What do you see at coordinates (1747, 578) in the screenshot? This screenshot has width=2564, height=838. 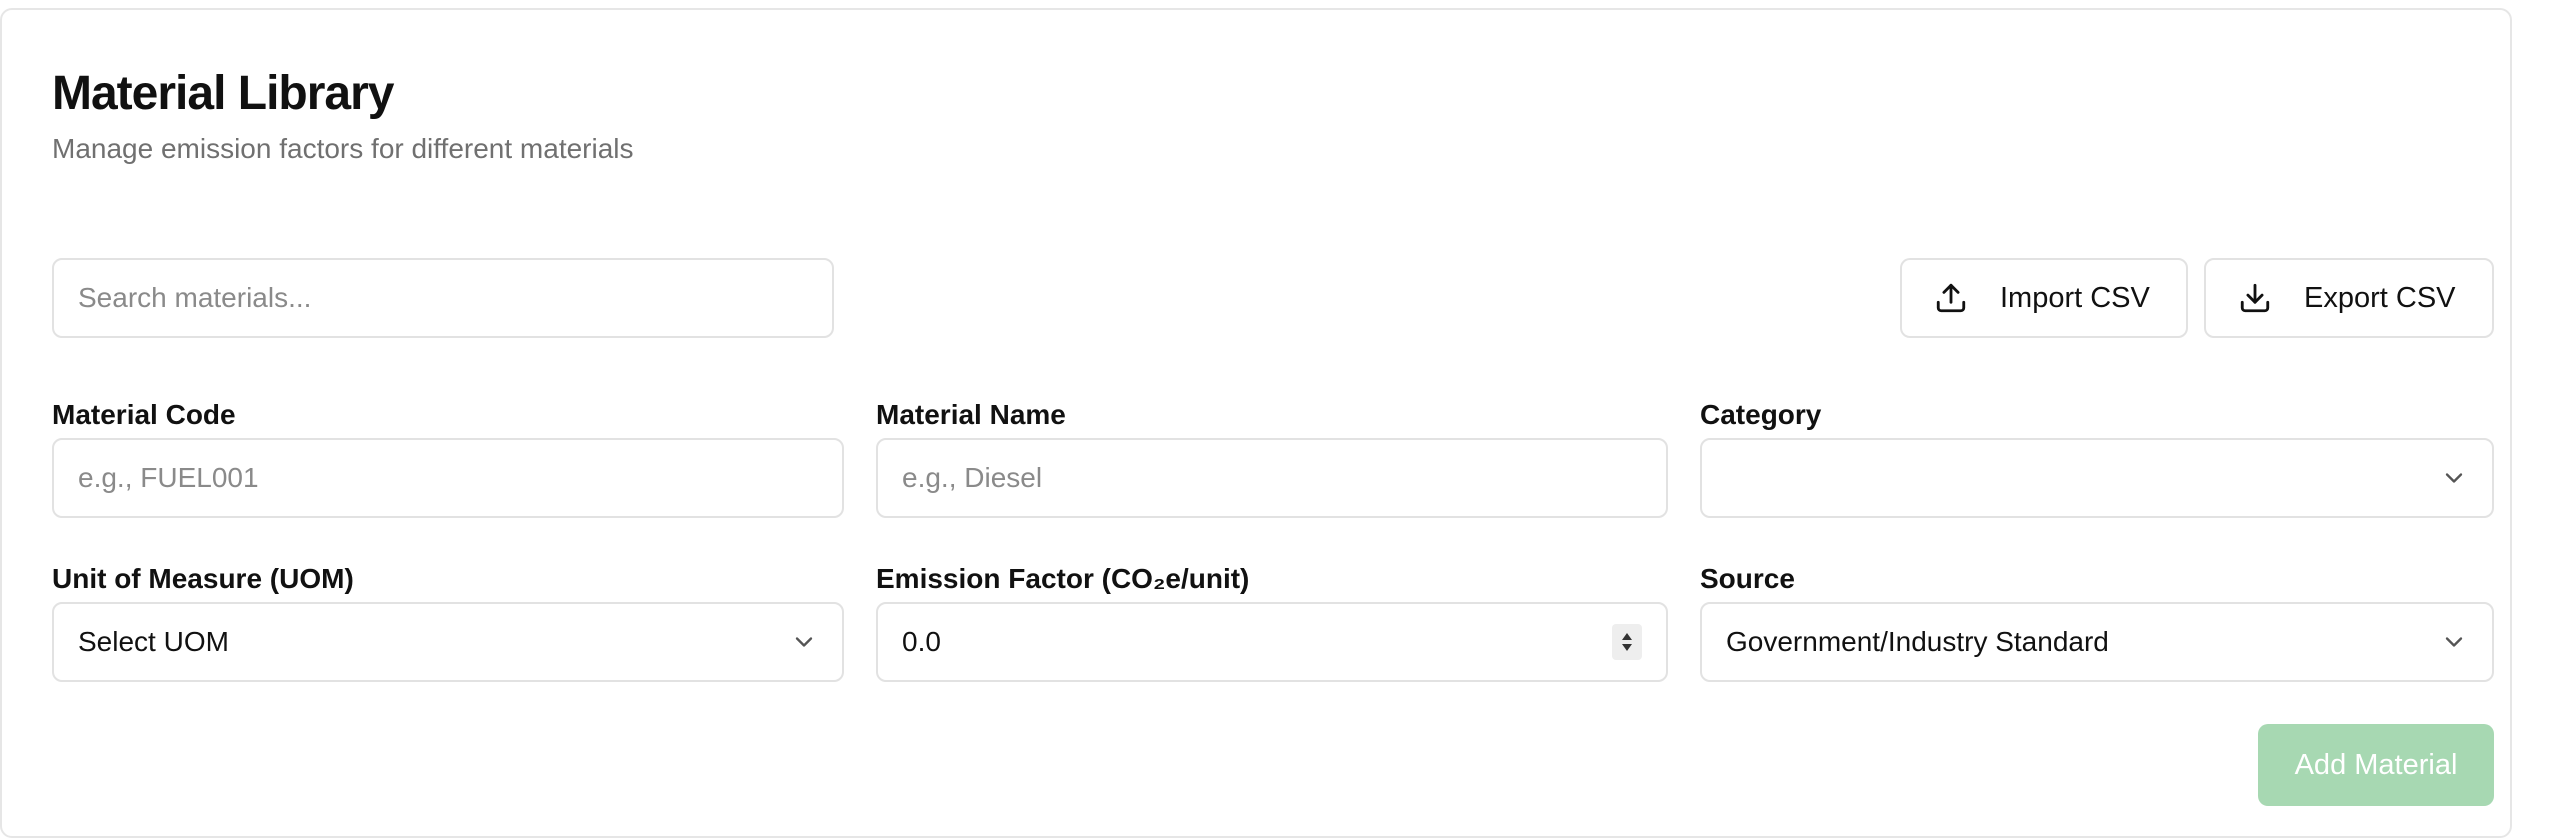 I see `source-label: Source` at bounding box center [1747, 578].